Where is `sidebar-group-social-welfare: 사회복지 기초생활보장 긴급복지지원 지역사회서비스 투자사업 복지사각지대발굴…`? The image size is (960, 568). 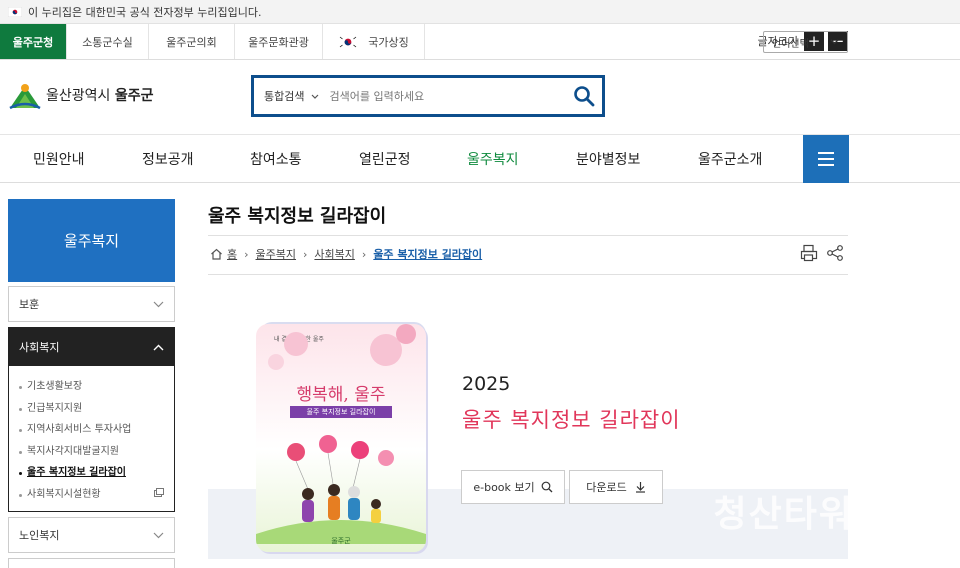
sidebar-group-social-welfare: 사회복지 기초생활보장 긴급복지지원 지역사회서비스 투자사업 복지사각지대발굴… is located at coordinates (91, 419).